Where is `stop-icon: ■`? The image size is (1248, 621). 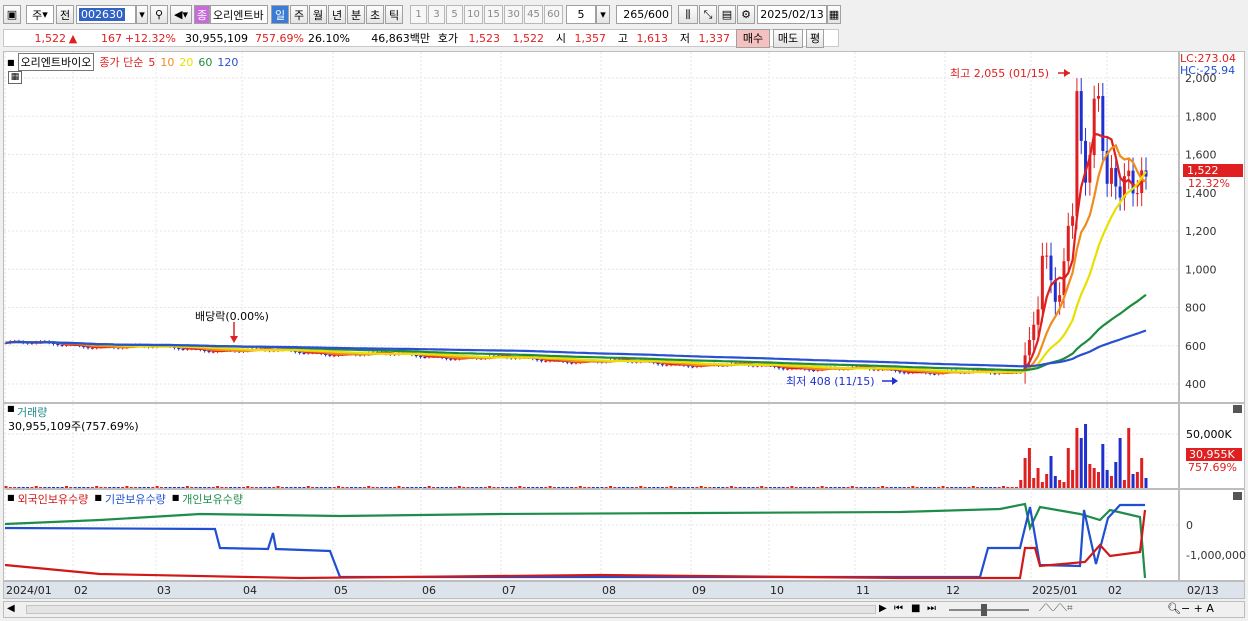
stop-icon: ■ is located at coordinates (915, 608).